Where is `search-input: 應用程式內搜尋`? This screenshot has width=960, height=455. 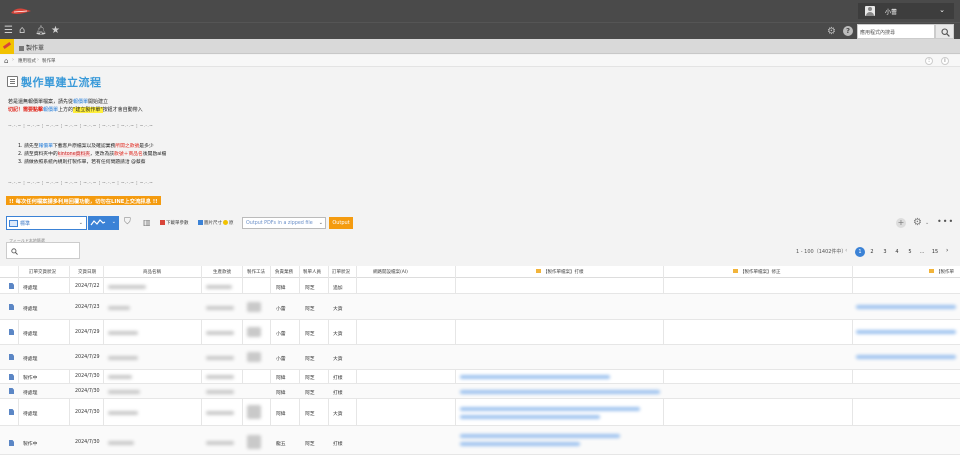 search-input: 應用程式內搜尋 is located at coordinates (896, 31).